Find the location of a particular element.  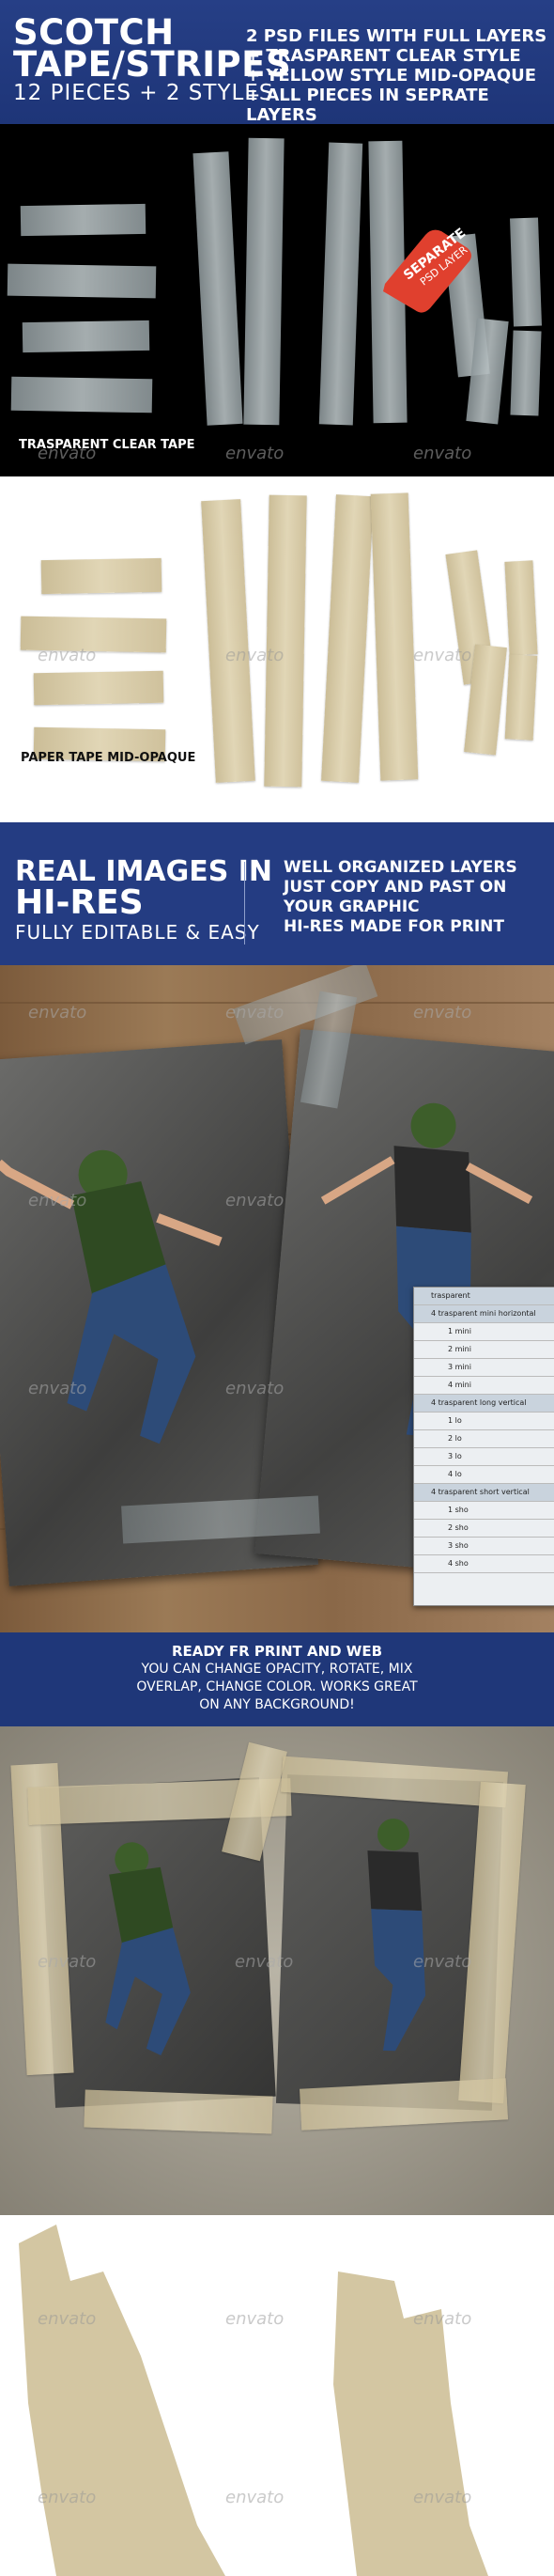

hires-note: WELL ORGANIZED LAYERS is located at coordinates (400, 867).